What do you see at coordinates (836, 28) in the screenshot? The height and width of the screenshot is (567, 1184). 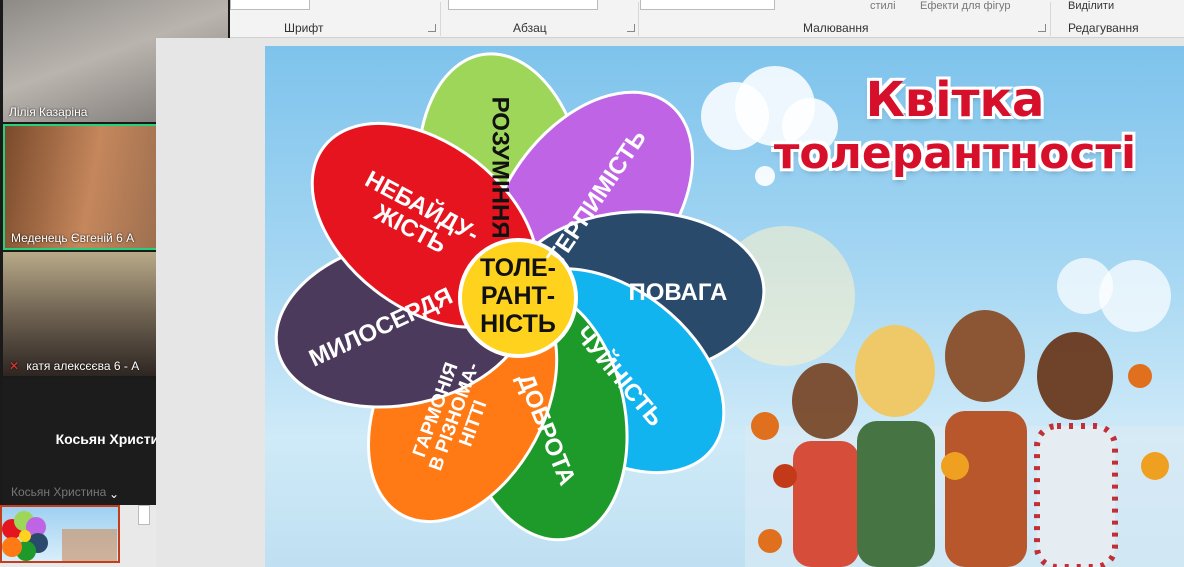 I see `group-drawing: Малювання` at bounding box center [836, 28].